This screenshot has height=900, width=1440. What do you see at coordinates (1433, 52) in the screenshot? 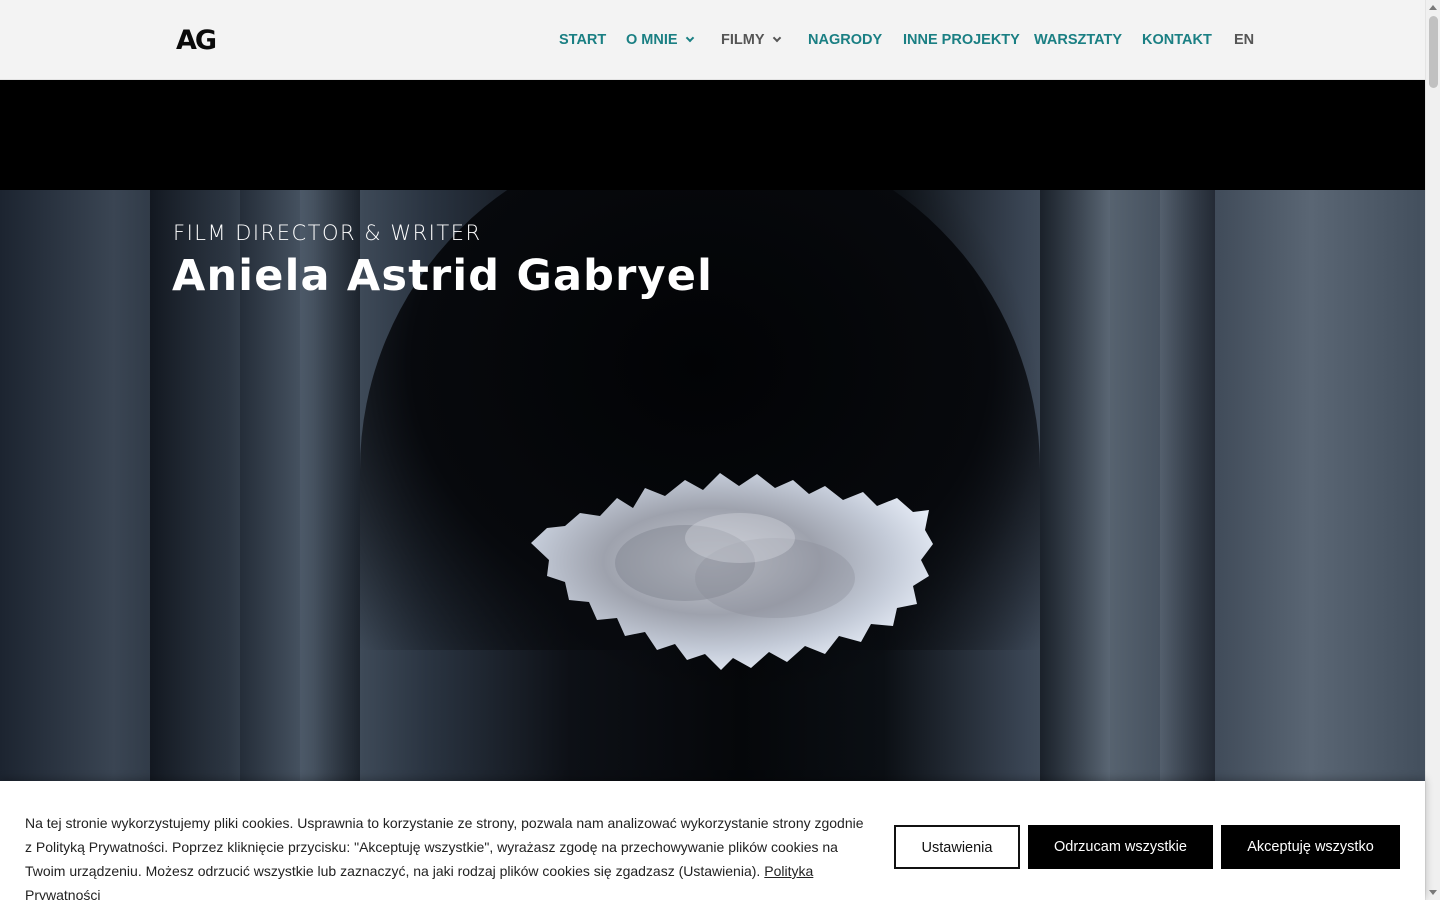
I see `scrollbar-thumb` at bounding box center [1433, 52].